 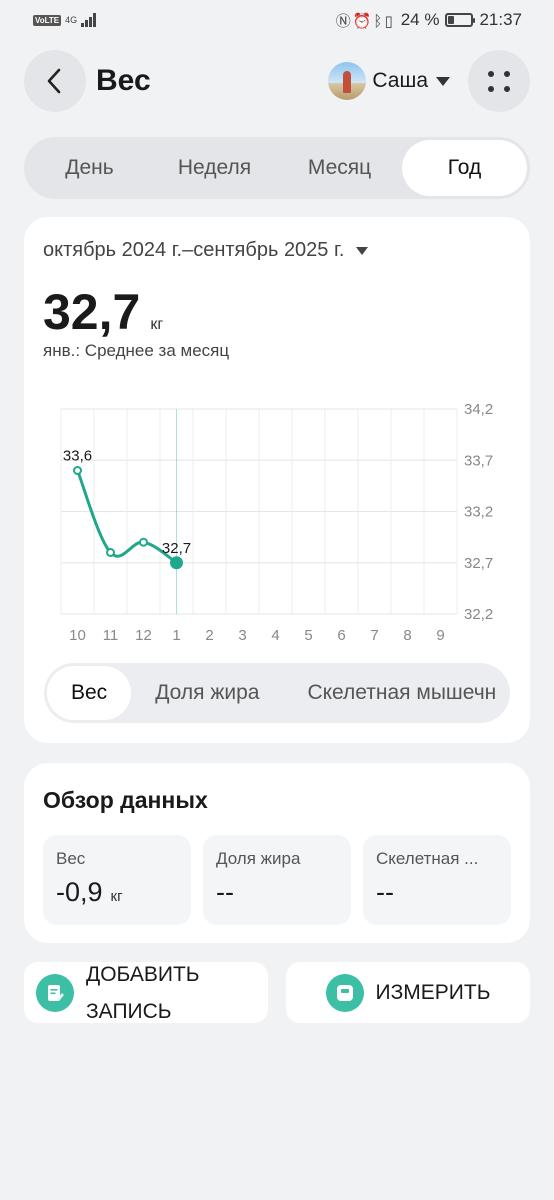 I want to click on tile-skeletal-muscle: Скелетная ... --, so click(x=437, y=880).